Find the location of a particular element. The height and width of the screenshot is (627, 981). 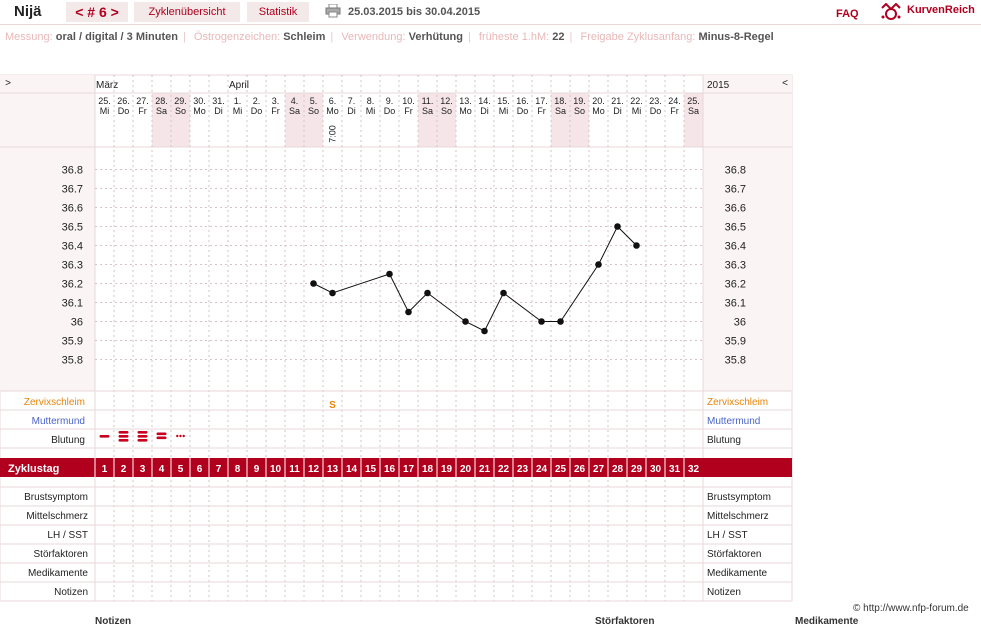

extra-row-label: Störfaktoren is located at coordinates (61, 554).